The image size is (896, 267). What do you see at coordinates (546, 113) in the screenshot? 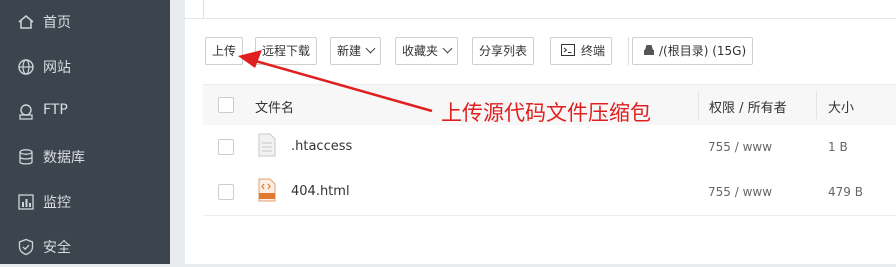
I see `annotation-text: 上传源代码文件压缩包` at bounding box center [546, 113].